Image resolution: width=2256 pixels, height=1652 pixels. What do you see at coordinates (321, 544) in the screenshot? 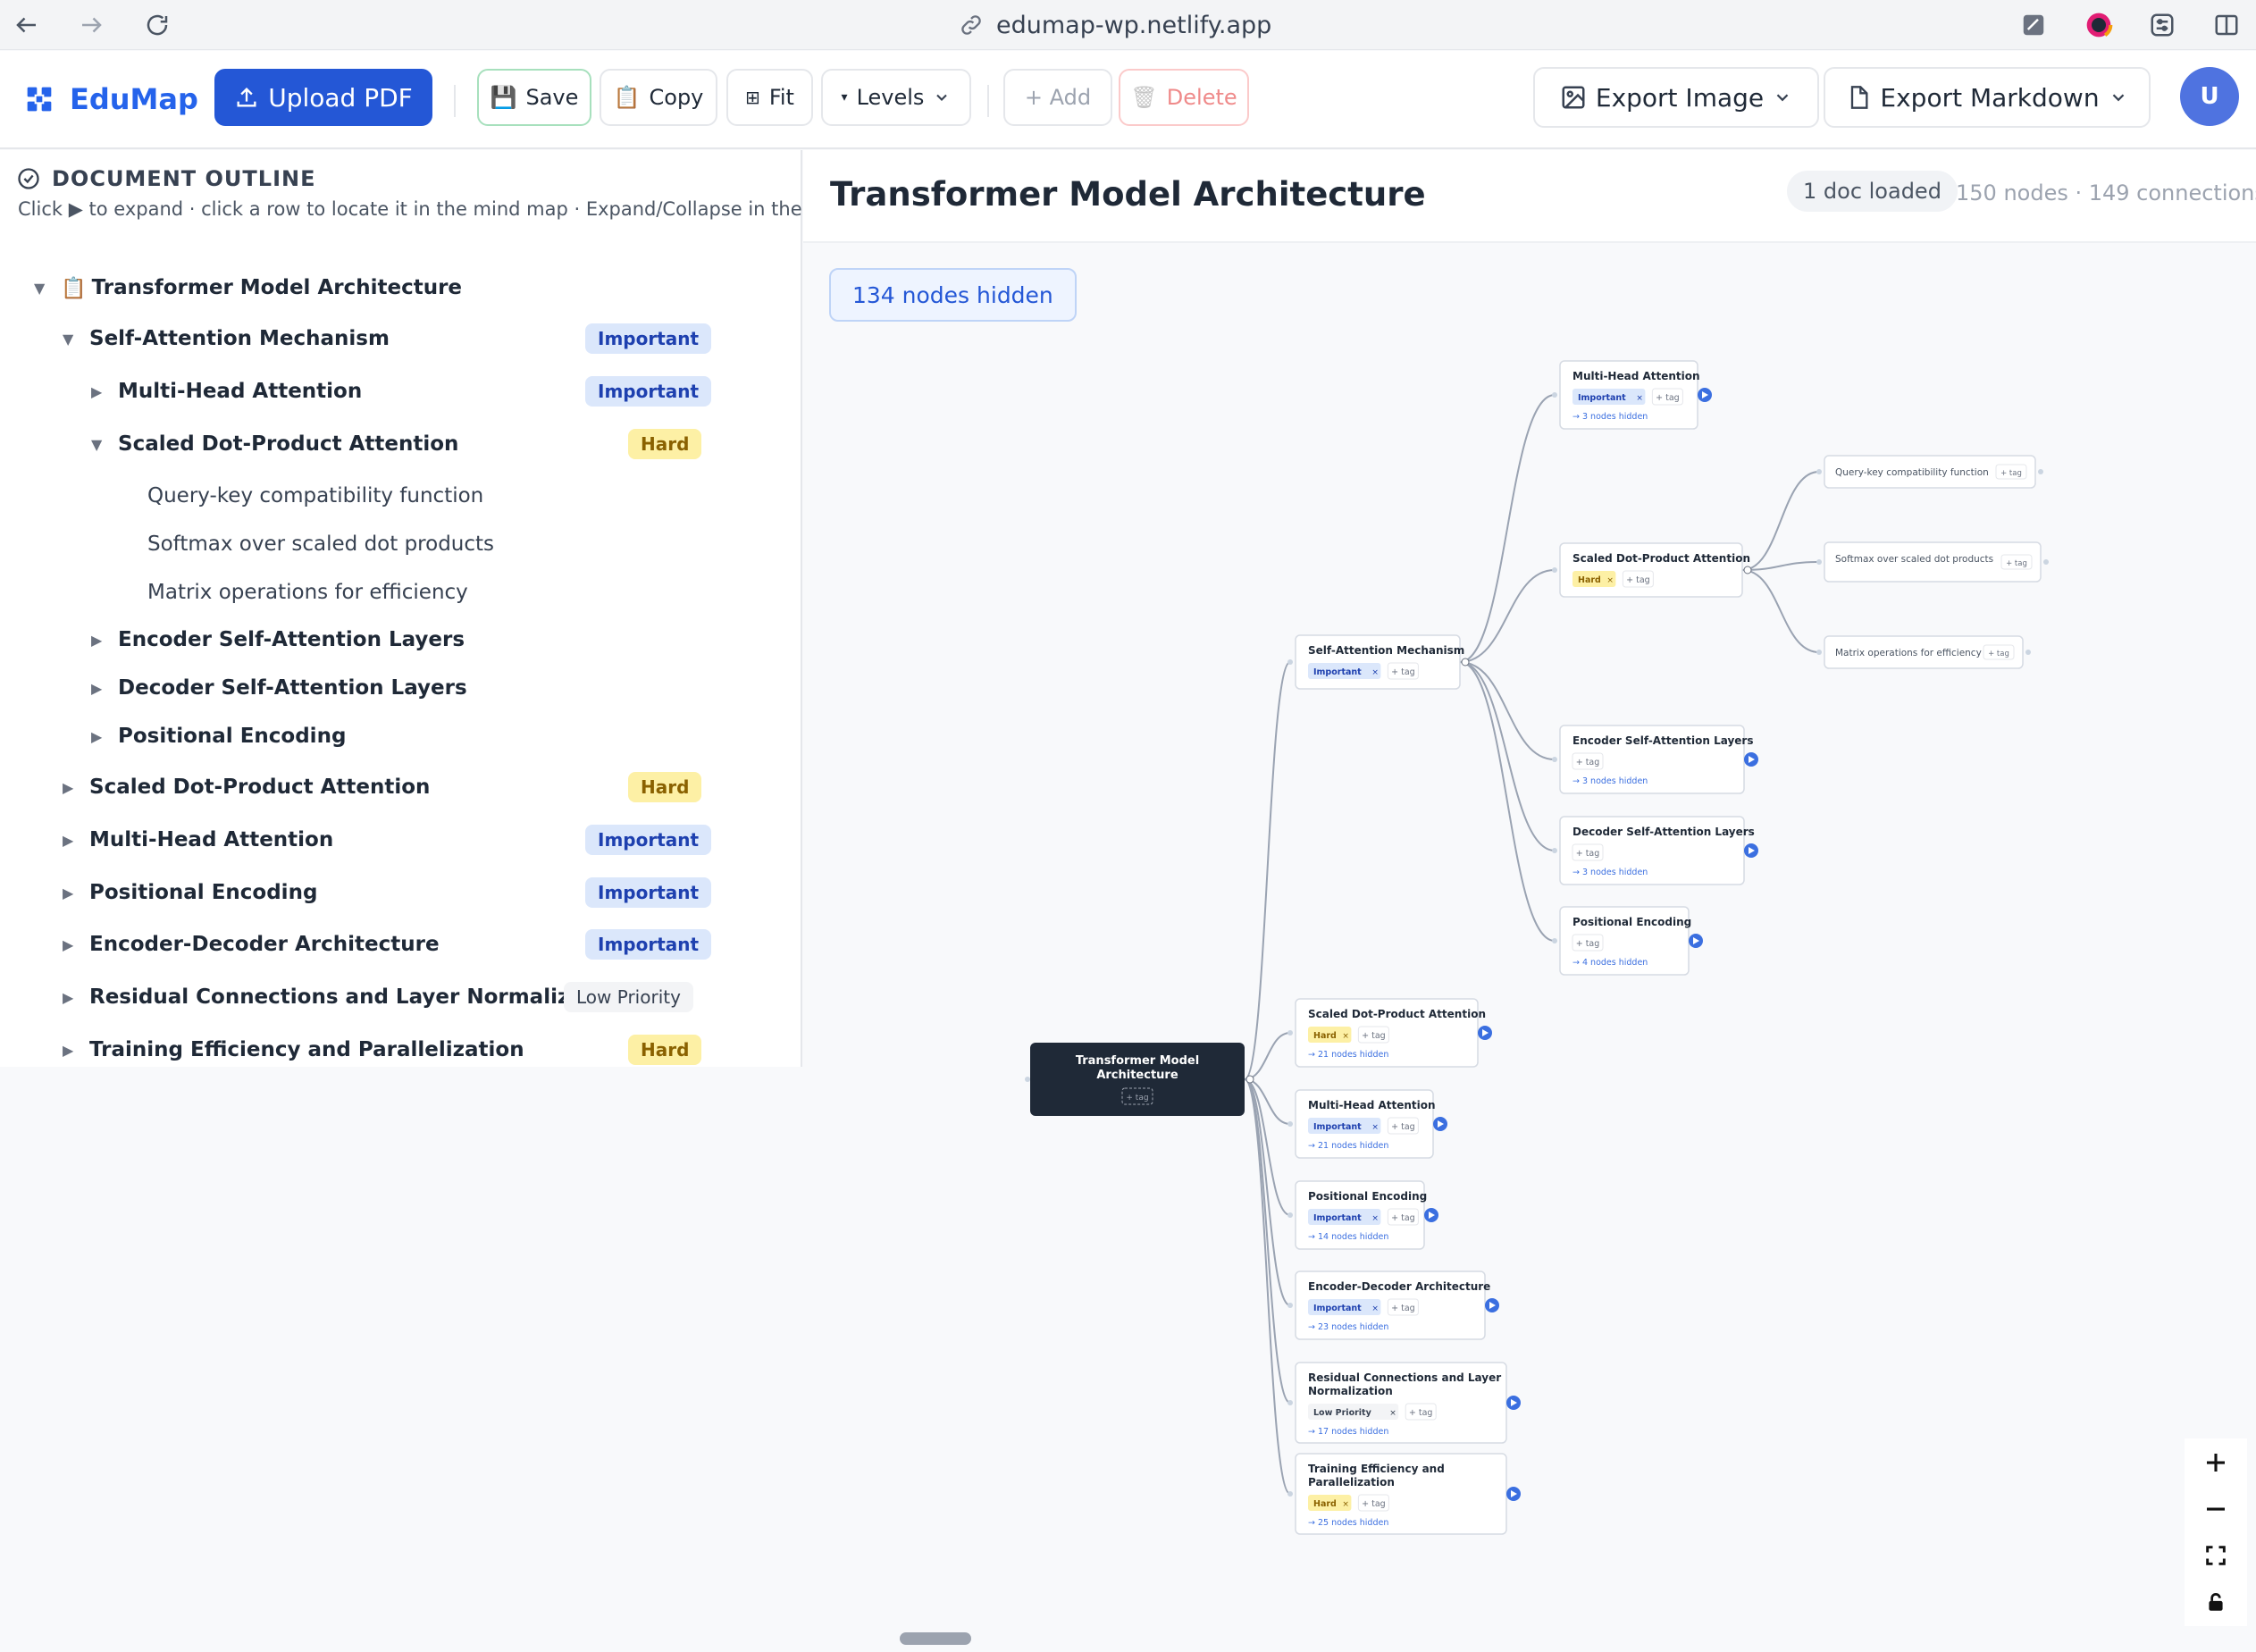
I see `outline-row: Softmax over scaled dot products` at bounding box center [321, 544].